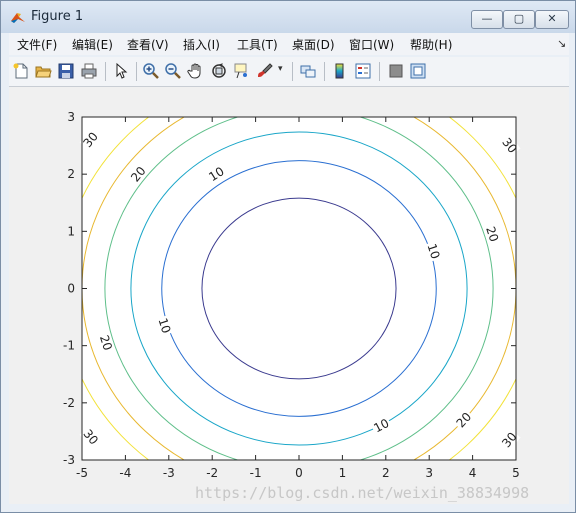  I want to click on watermark-url: https://blog.csdn.net/weixin_38834998, so click(362, 493).